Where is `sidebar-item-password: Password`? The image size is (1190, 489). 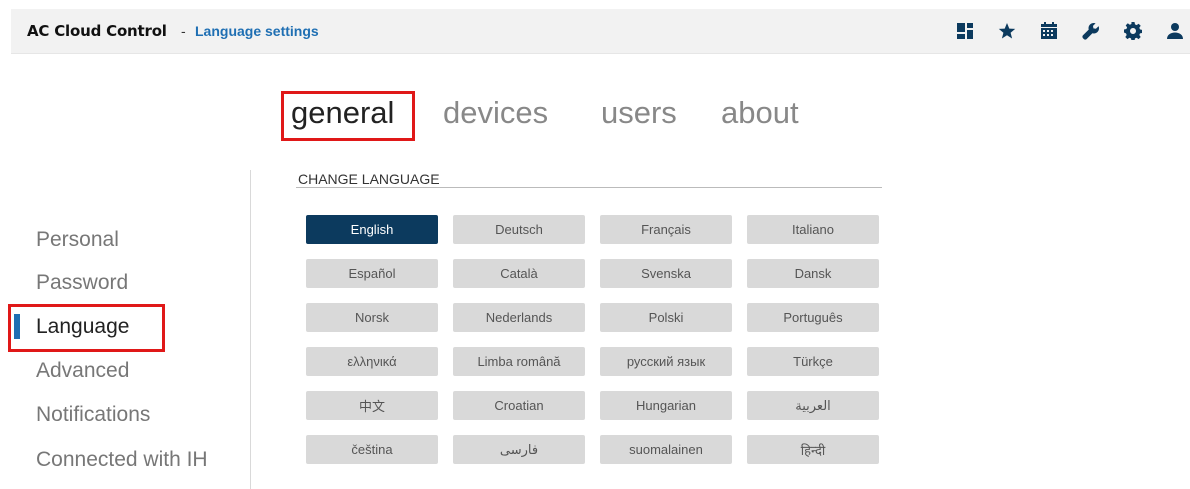 sidebar-item-password: Password is located at coordinates (82, 283).